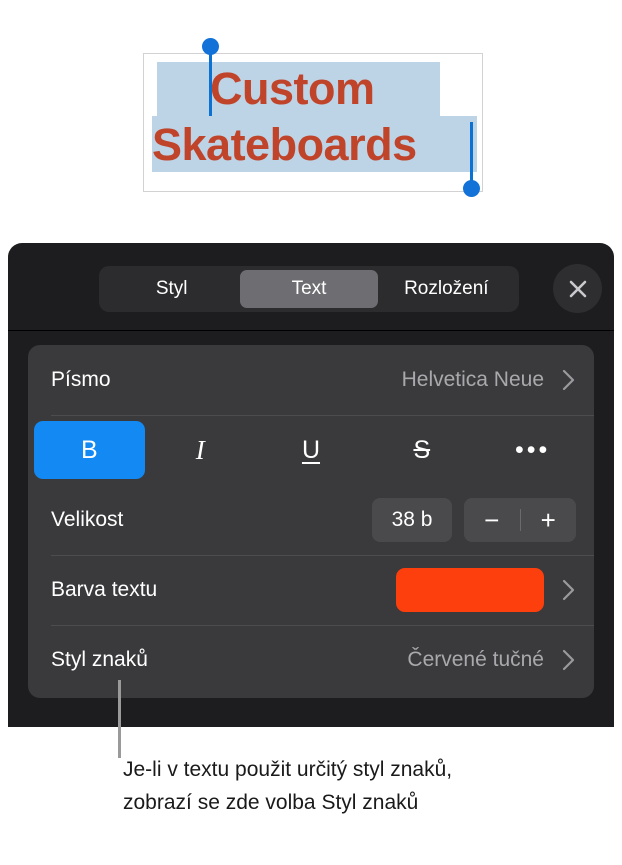  I want to click on close-icon, so click(577, 288).